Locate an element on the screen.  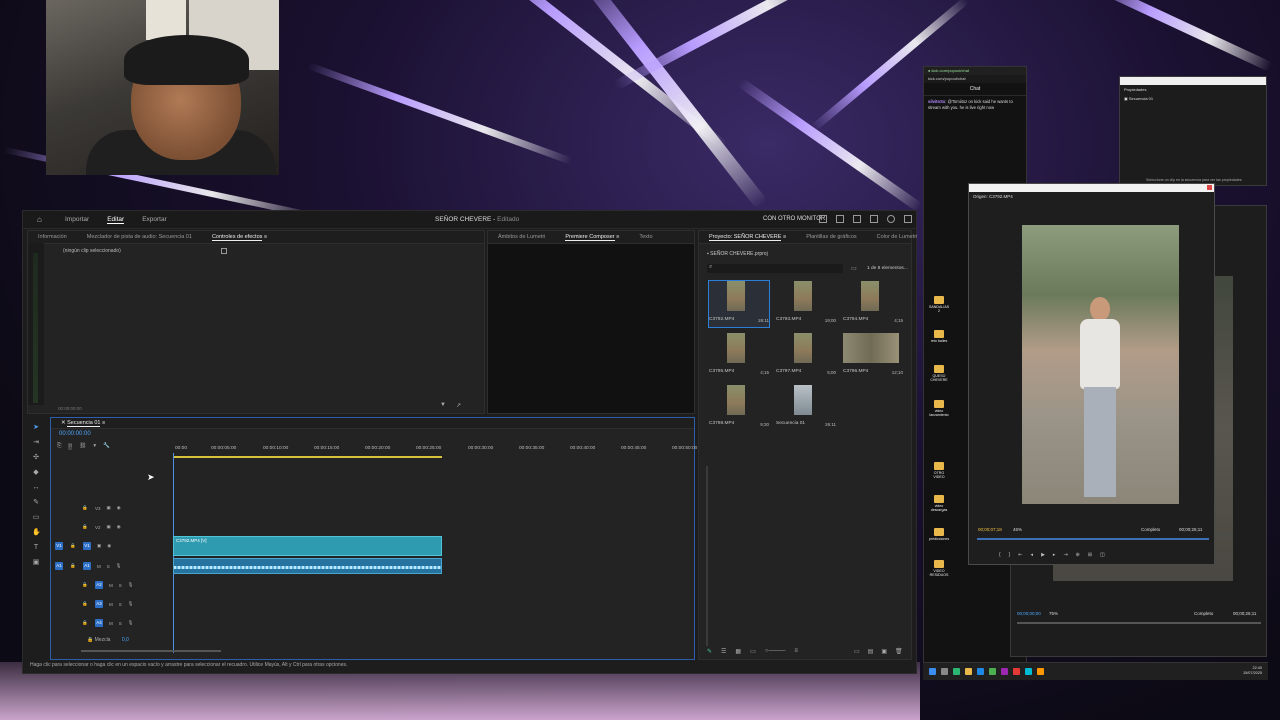
tab-texto: Texto is located at coordinates (645, 237).